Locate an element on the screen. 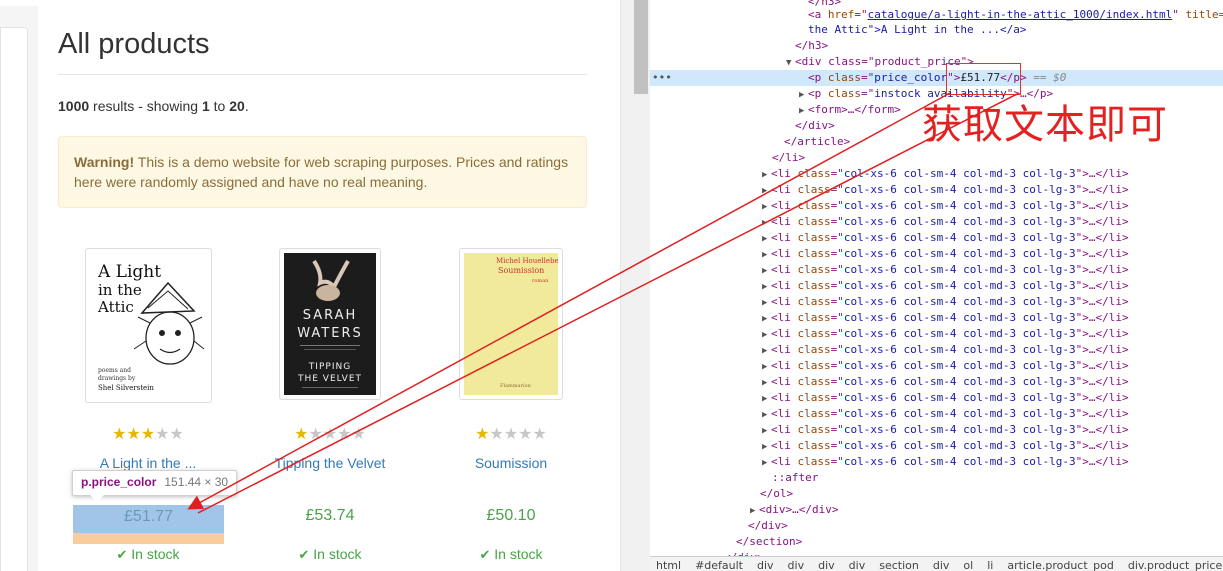  breadcrumb-item: section is located at coordinates (899, 565).